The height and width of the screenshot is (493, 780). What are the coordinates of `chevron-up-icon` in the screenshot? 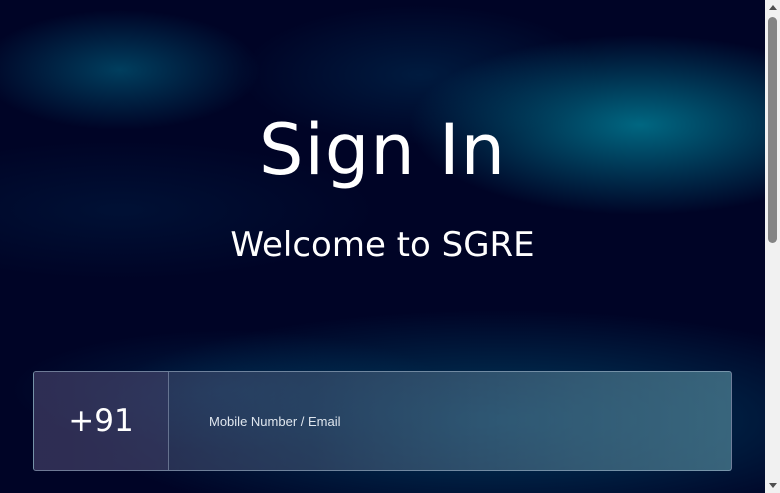 It's located at (772, 7).